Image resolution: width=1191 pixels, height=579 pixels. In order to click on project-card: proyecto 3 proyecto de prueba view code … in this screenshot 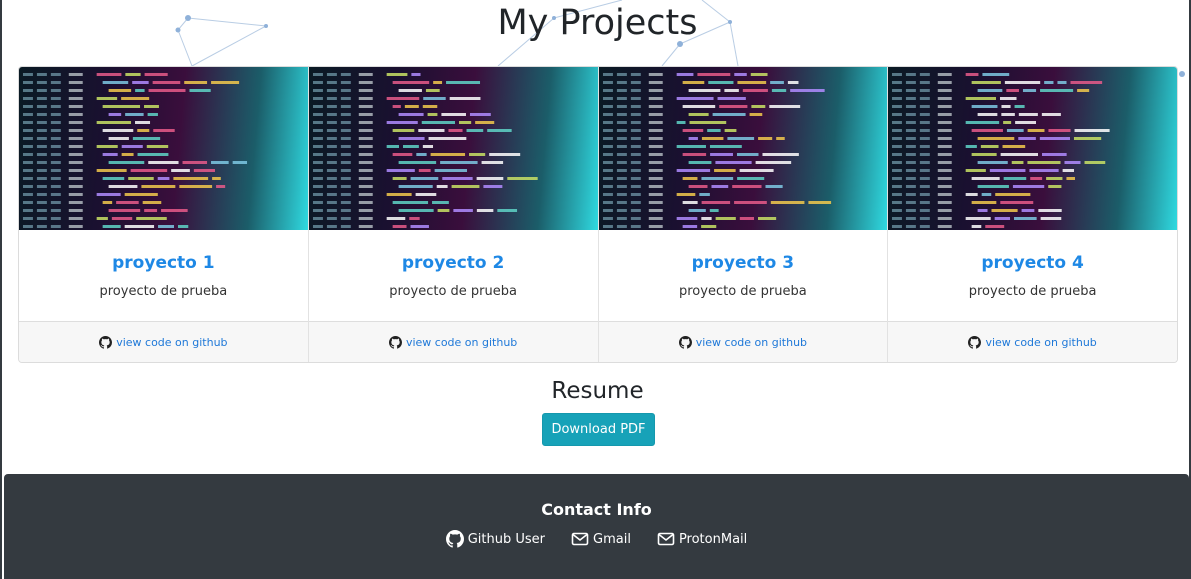, I will do `click(743, 214)`.